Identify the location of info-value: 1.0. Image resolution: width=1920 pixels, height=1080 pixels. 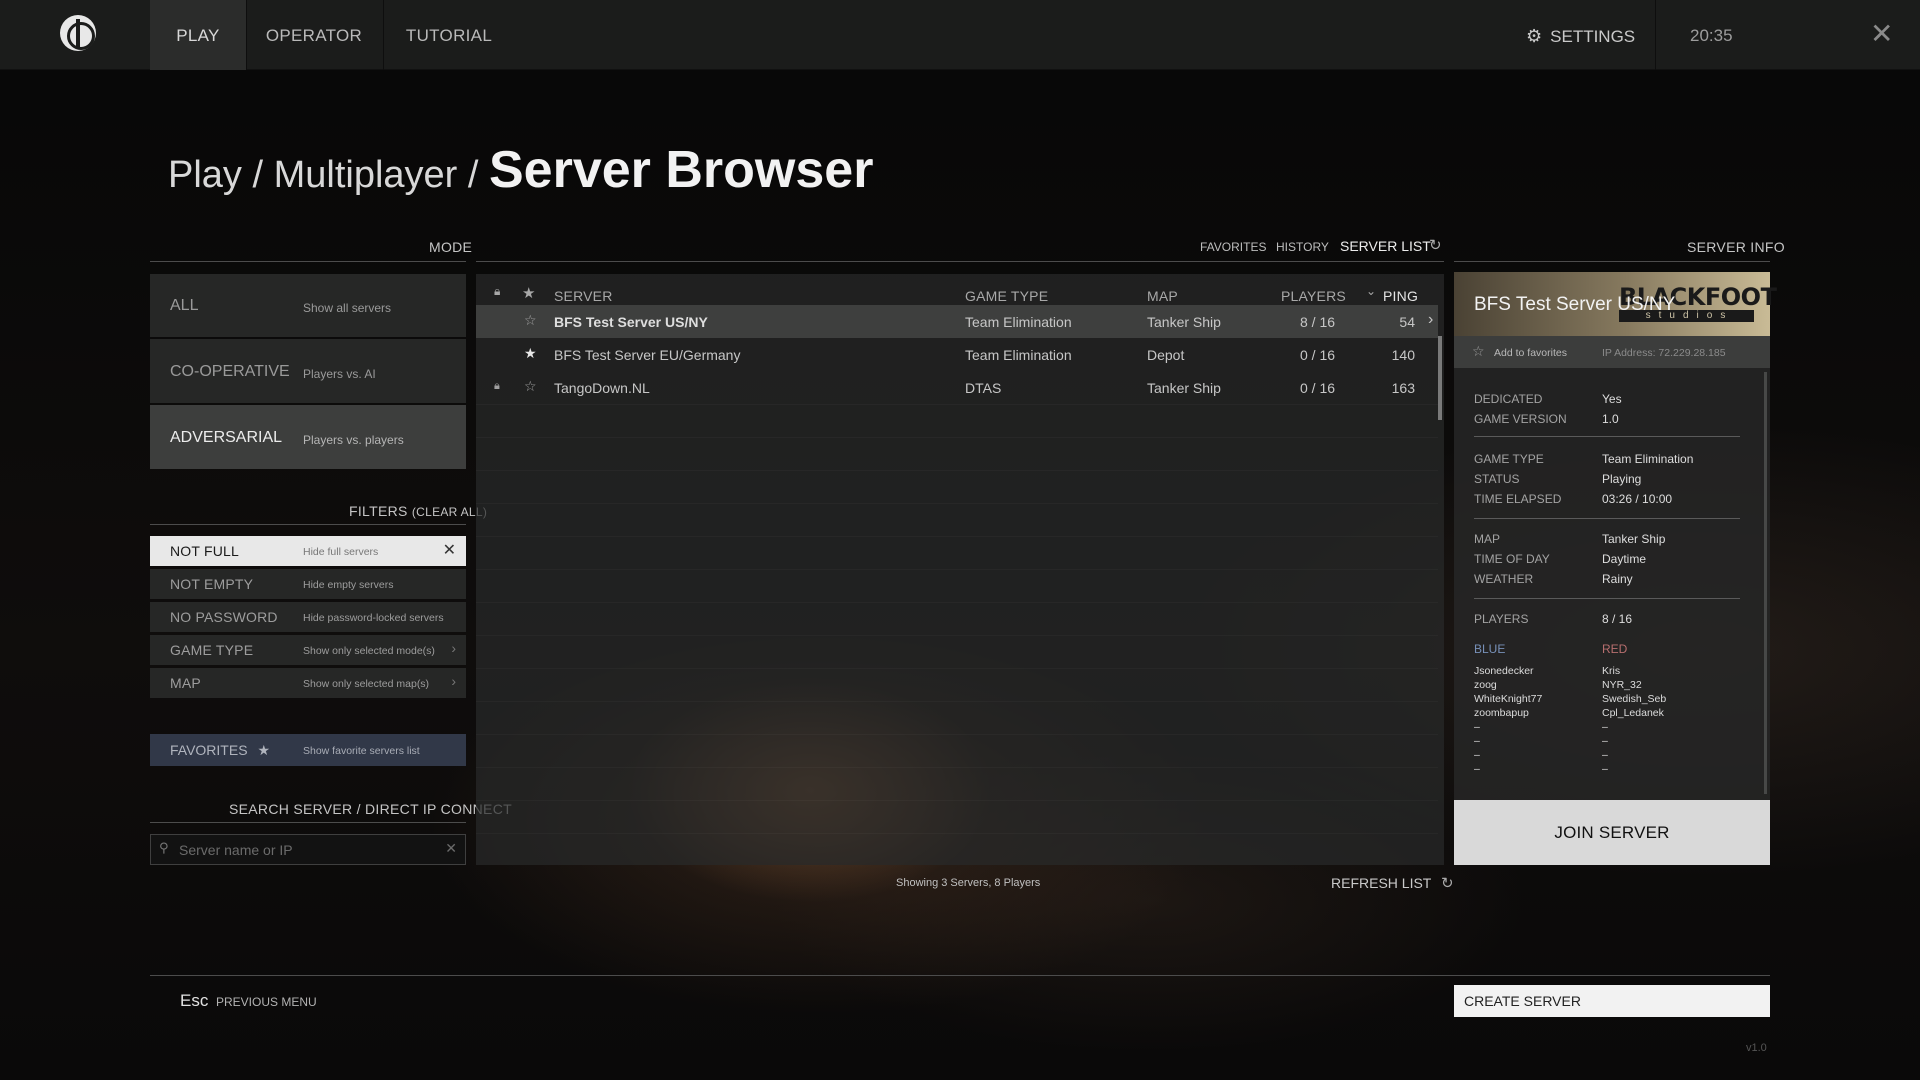
(1610, 419).